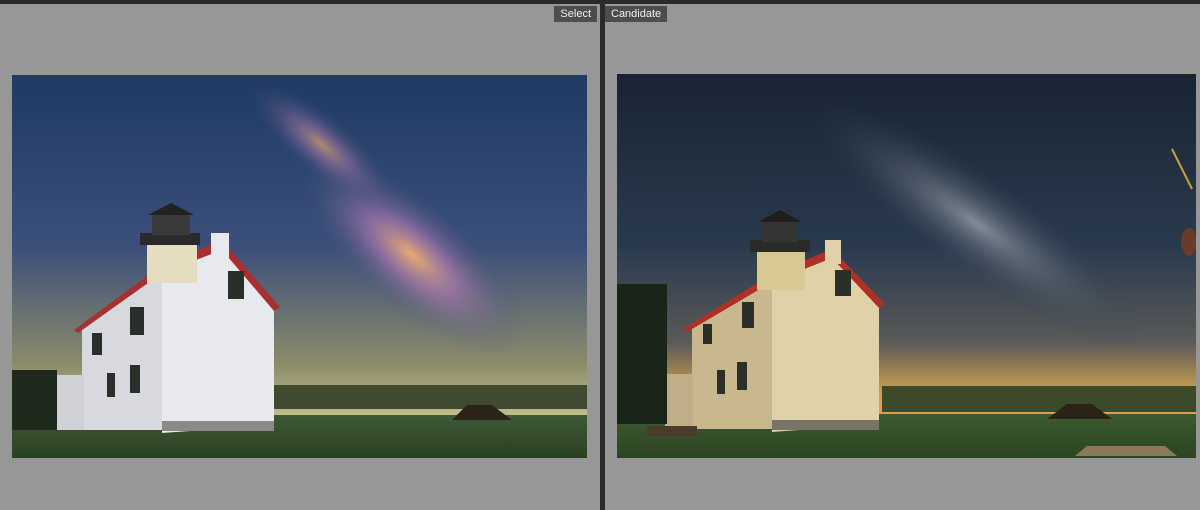 The width and height of the screenshot is (1200, 510). What do you see at coordinates (575, 14) in the screenshot?
I see `select-label: Select` at bounding box center [575, 14].